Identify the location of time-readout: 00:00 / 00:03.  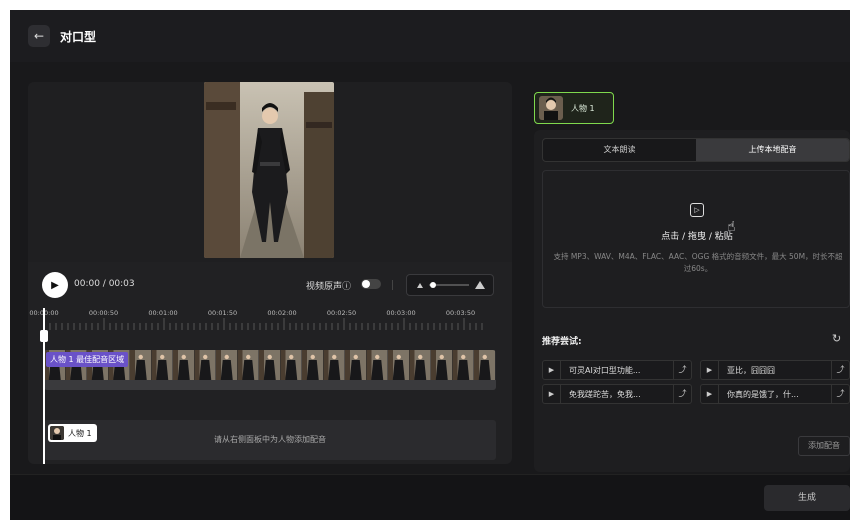
(104, 284).